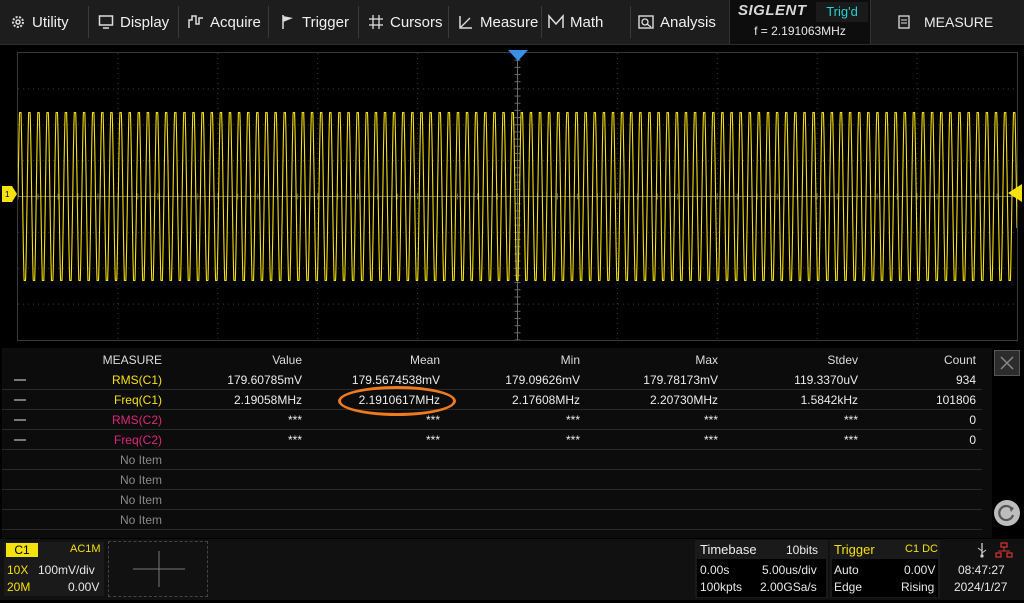 The image size is (1024, 603). I want to click on channel1-offset-marker: 1, so click(10, 194).